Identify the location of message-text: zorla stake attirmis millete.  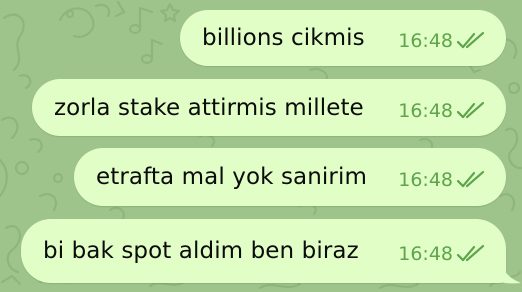
(209, 107).